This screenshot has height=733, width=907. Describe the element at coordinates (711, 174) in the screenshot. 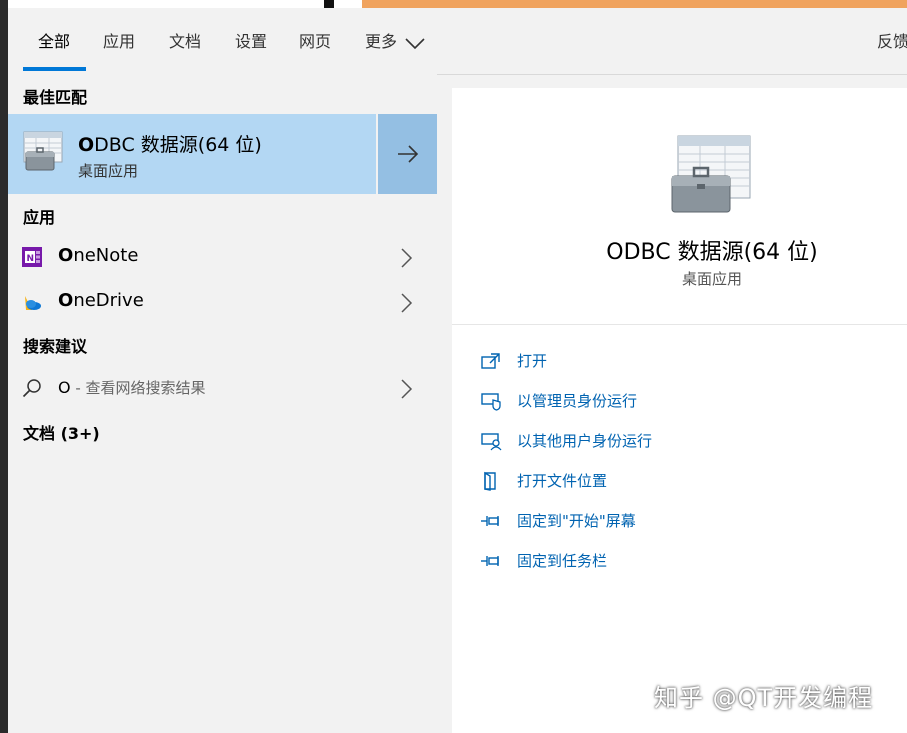

I see `odbc-app-large-icon` at that location.